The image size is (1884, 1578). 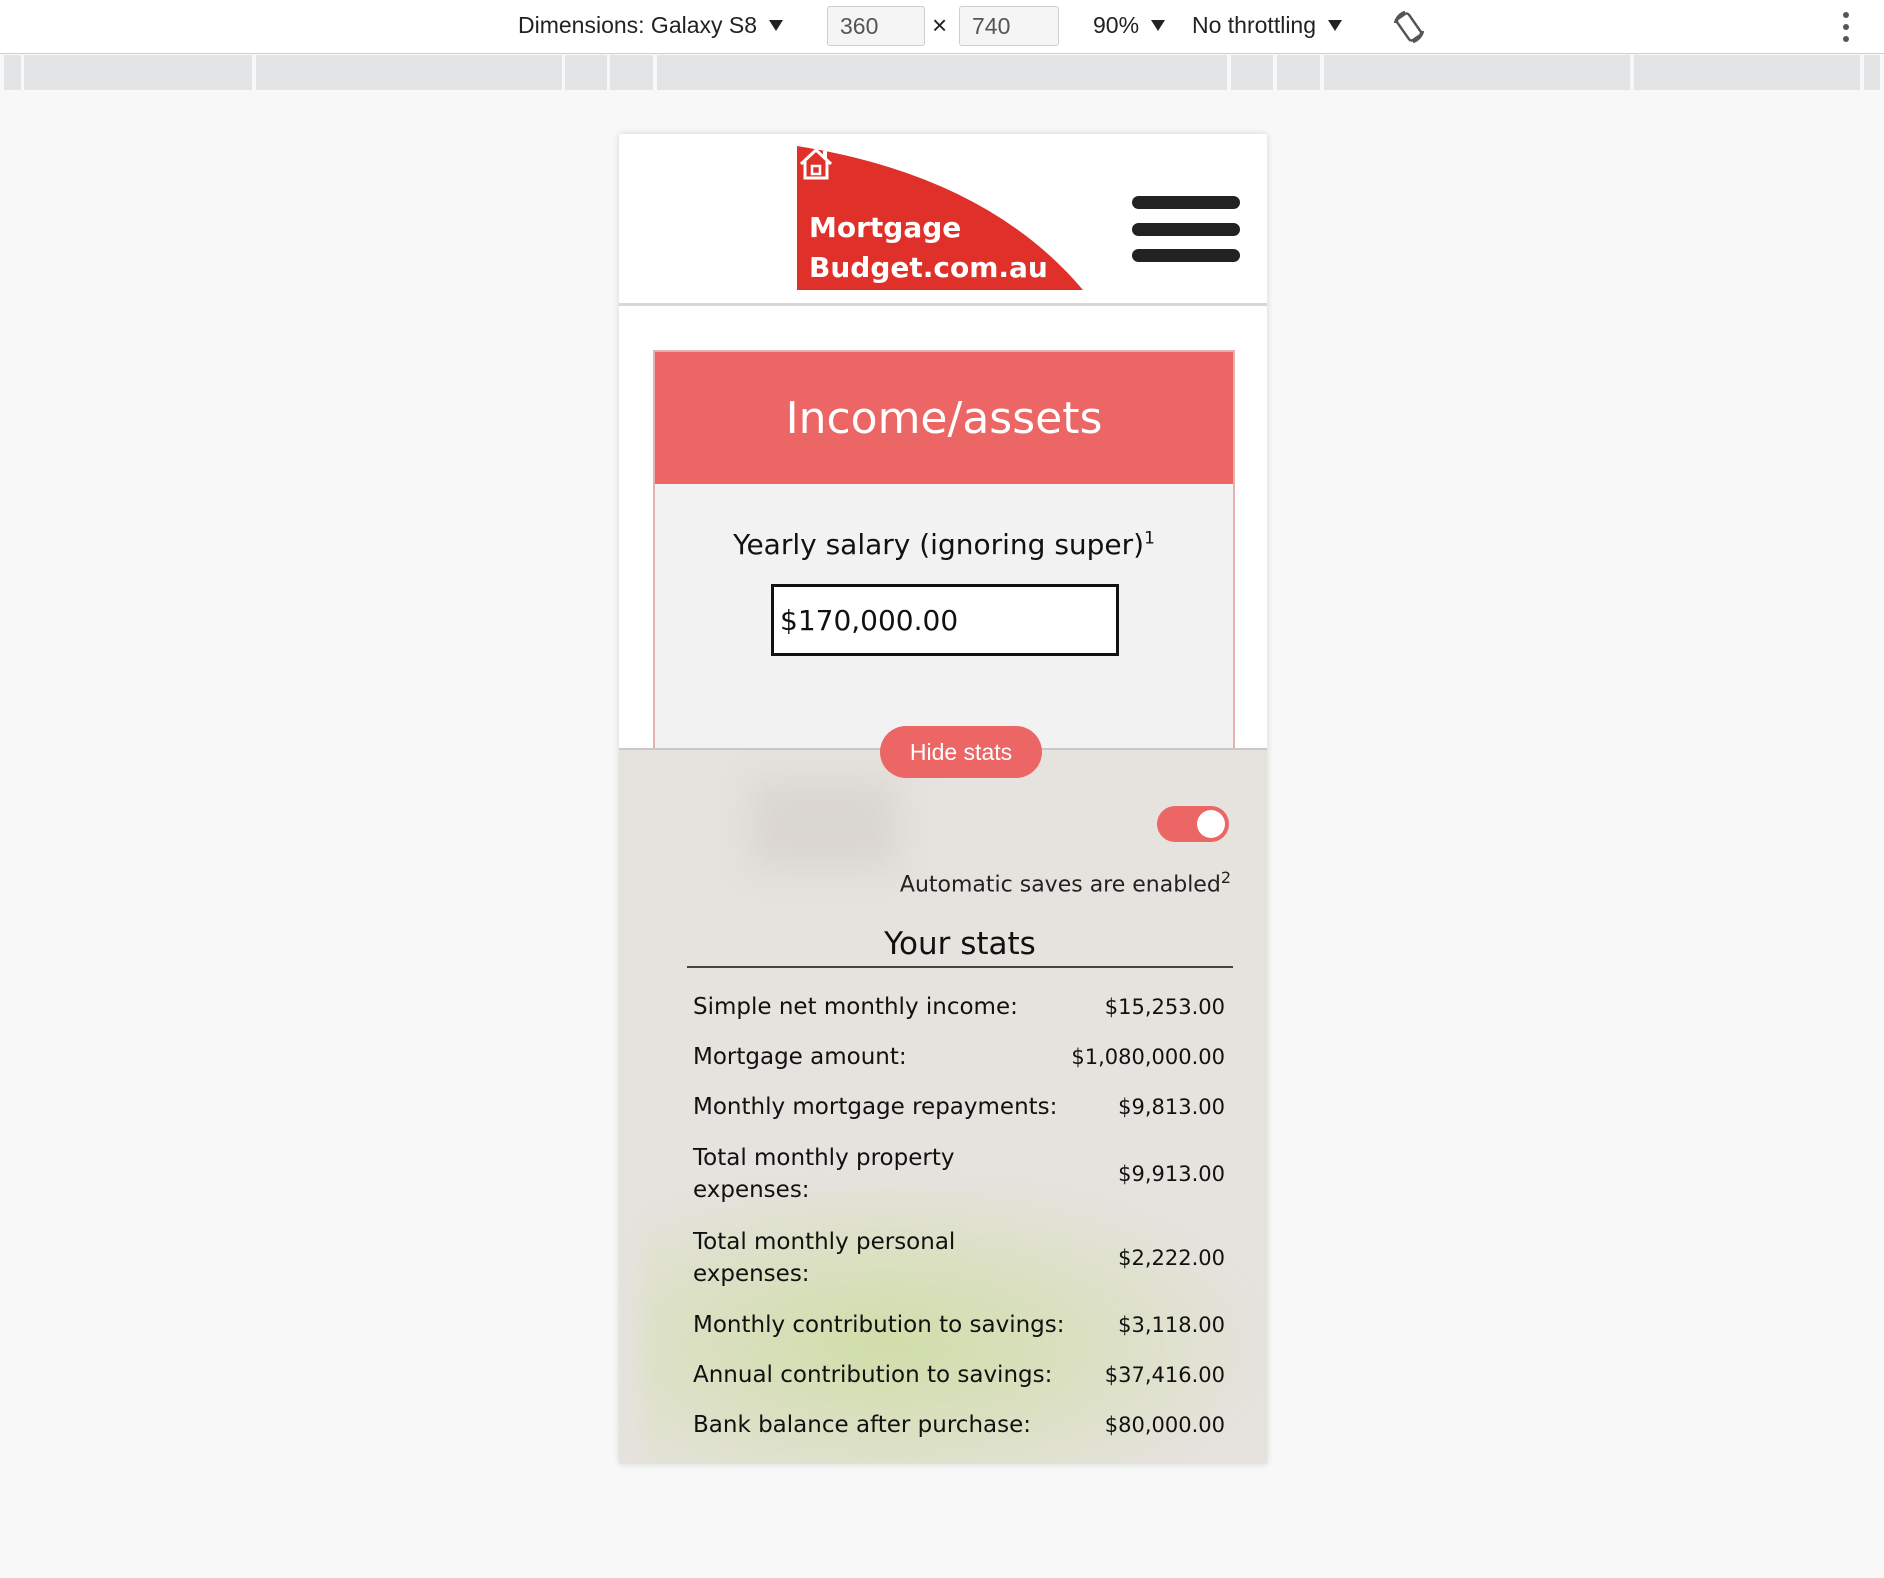 What do you see at coordinates (873, 1375) in the screenshot?
I see `stats-label: Annual contribution to savings:` at bounding box center [873, 1375].